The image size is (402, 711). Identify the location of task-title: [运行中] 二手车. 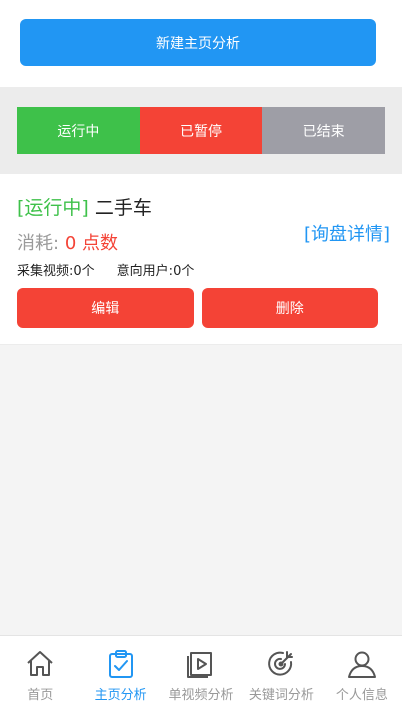
(84, 206).